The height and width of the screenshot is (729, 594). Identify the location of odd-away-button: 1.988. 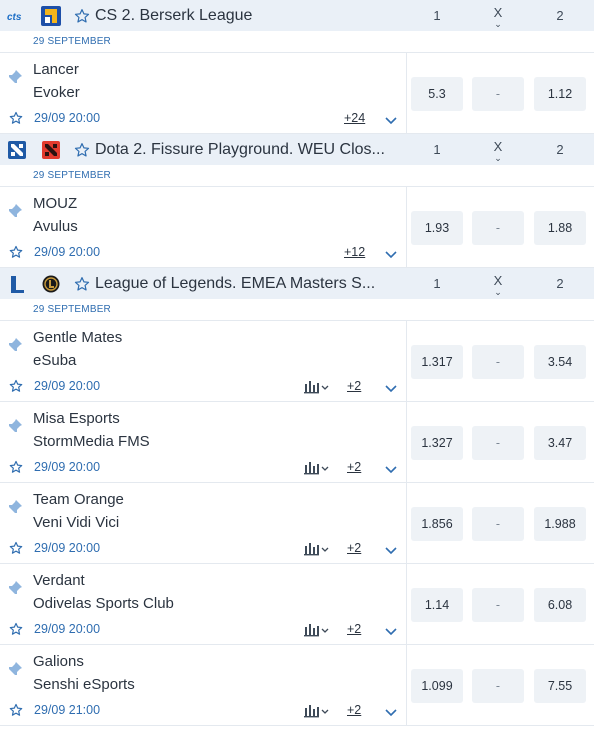
(560, 524).